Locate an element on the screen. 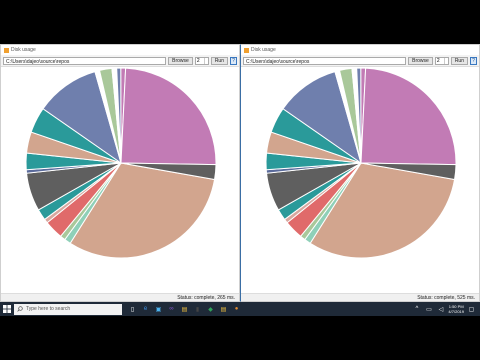 The height and width of the screenshot is (360, 480). file-explorer-icon: ▤ is located at coordinates (184, 309).